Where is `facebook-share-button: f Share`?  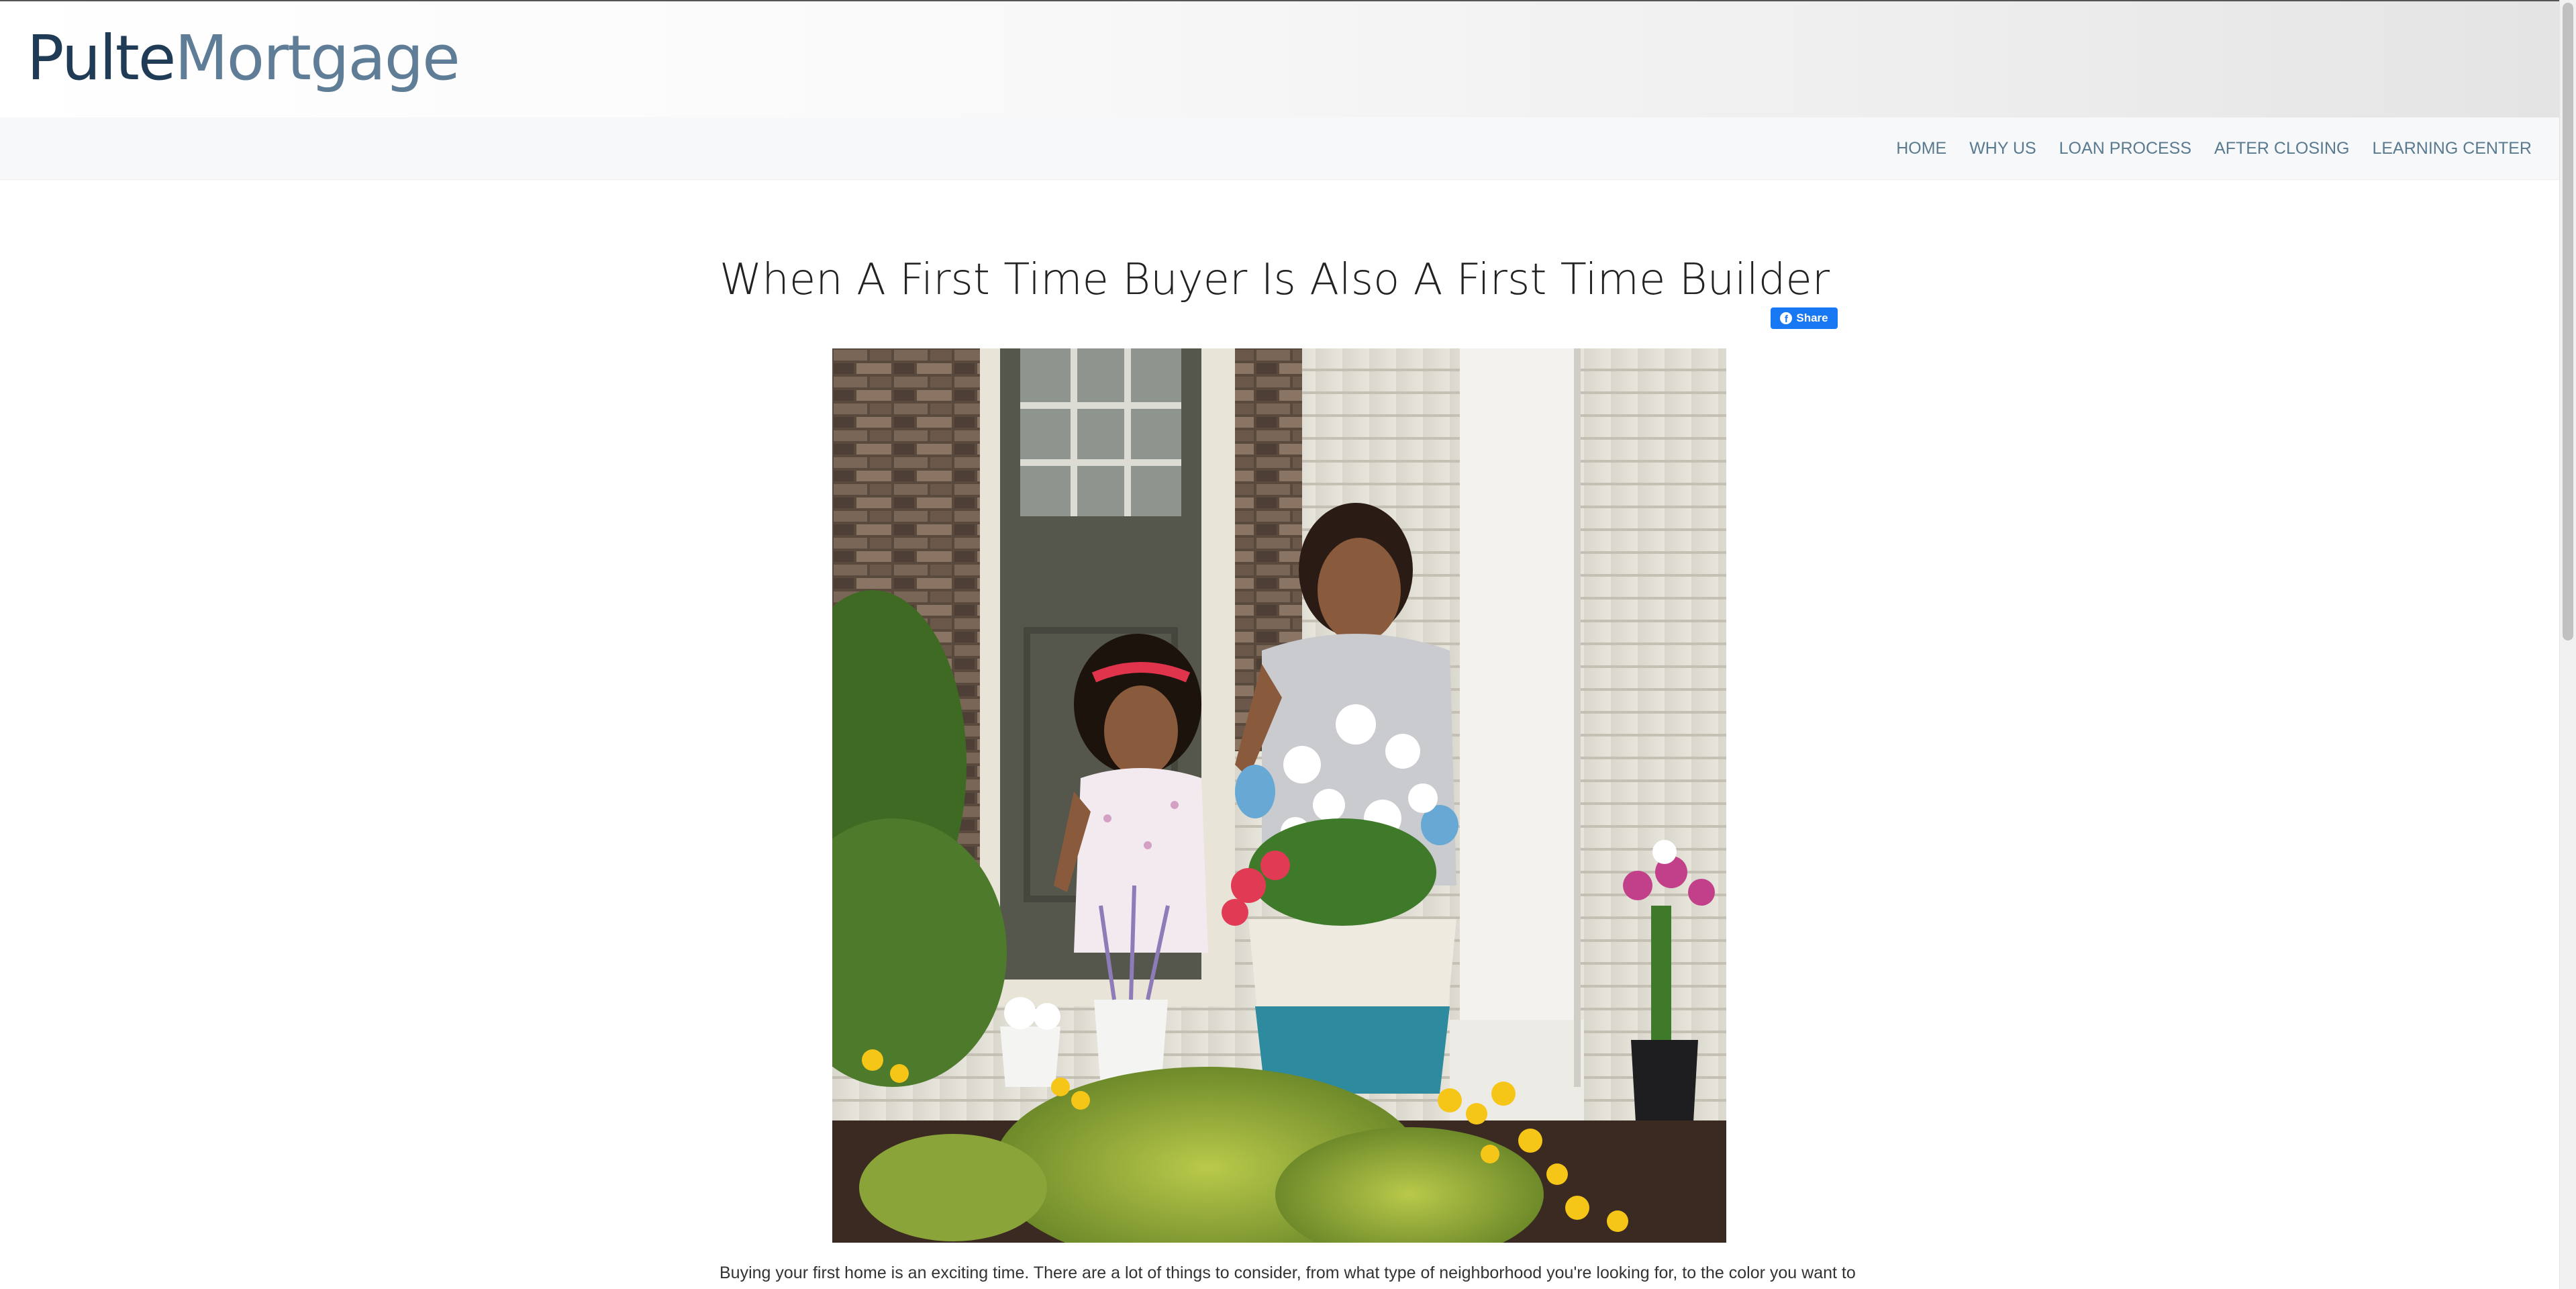 facebook-share-button: f Share is located at coordinates (1804, 318).